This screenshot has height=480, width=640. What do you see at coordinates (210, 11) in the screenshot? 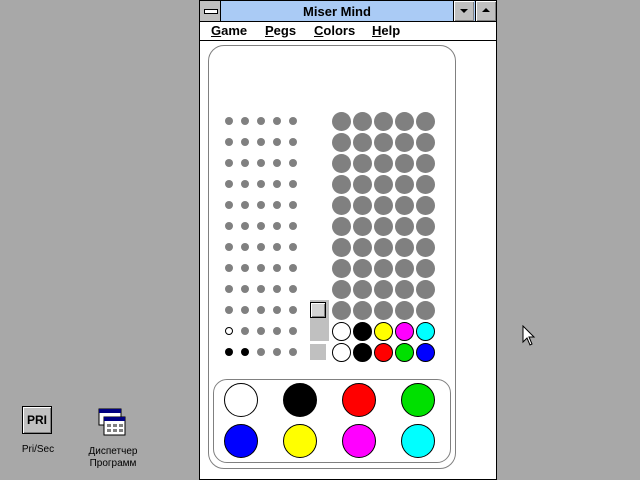
I see `system-menu-button` at bounding box center [210, 11].